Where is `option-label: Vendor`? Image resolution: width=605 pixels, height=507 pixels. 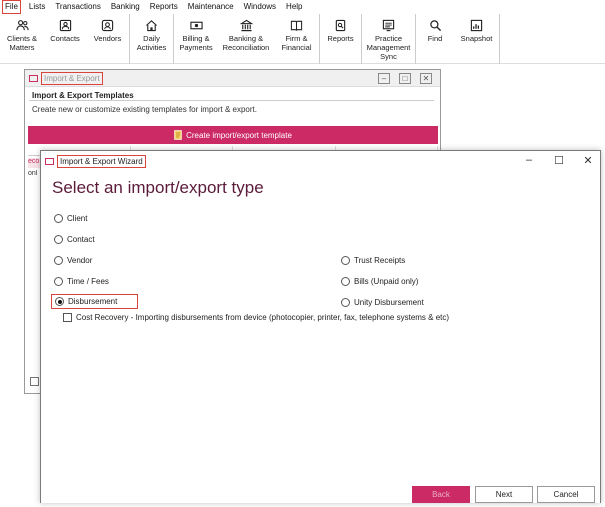
option-label: Vendor is located at coordinates (80, 260).